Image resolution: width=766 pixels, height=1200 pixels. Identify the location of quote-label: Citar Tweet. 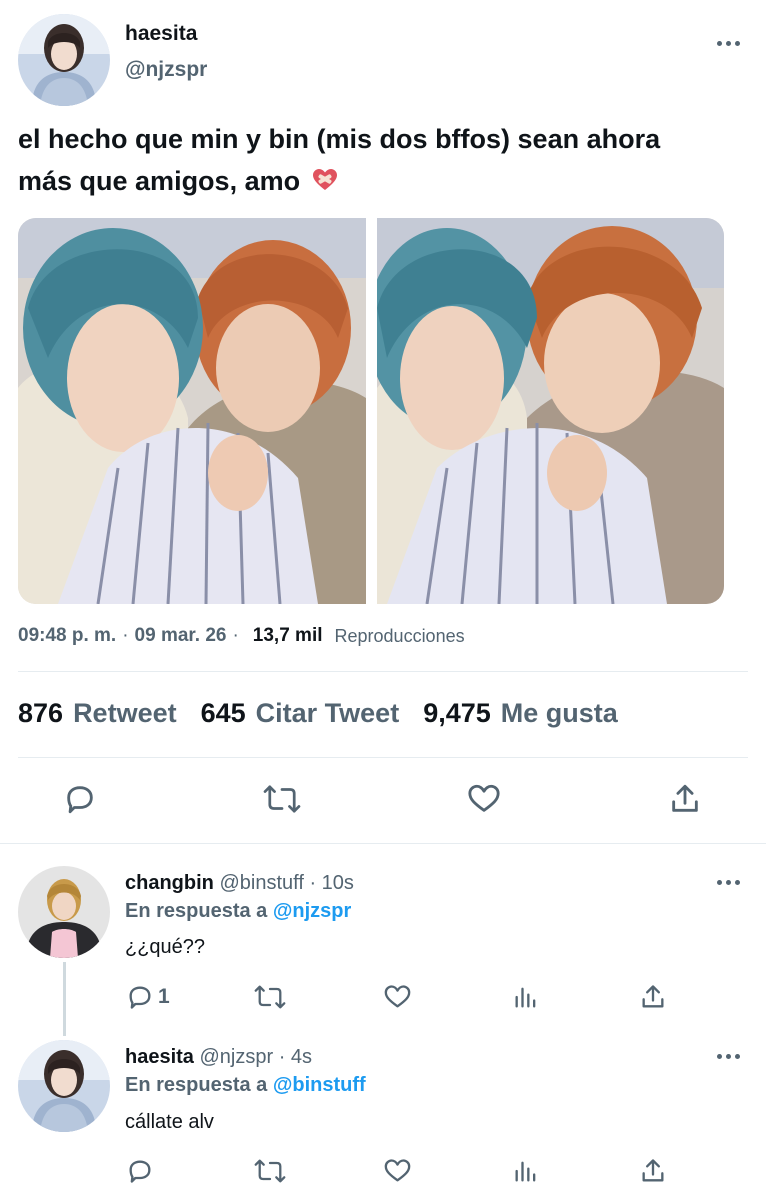
(327, 713).